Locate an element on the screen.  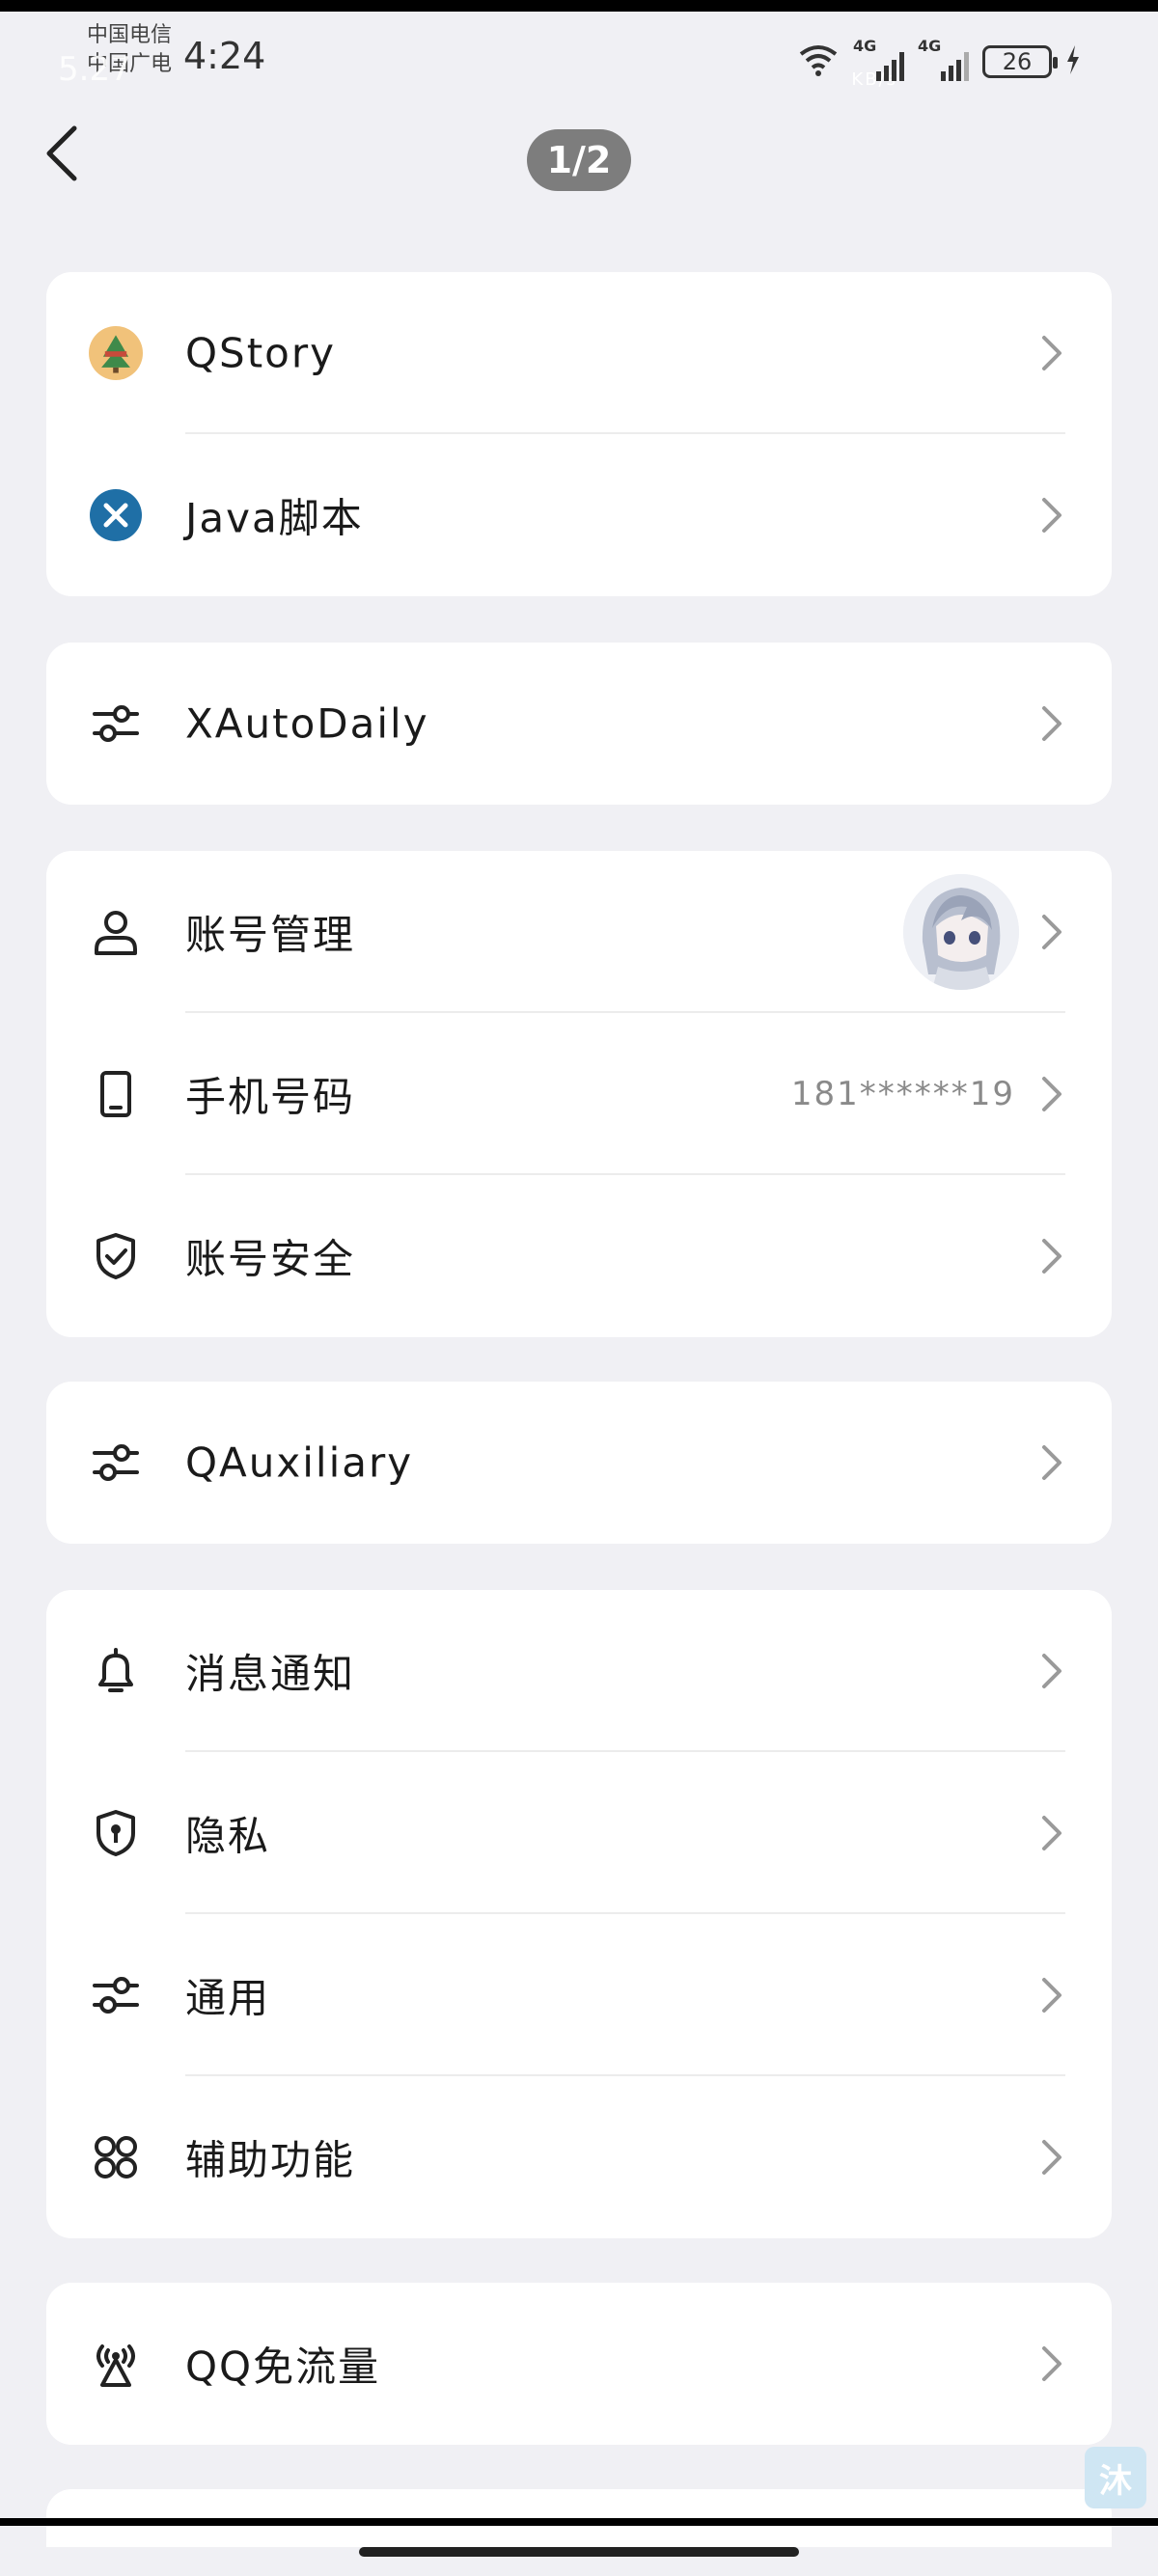
signal-icon-1: 4G is located at coordinates (878, 59).